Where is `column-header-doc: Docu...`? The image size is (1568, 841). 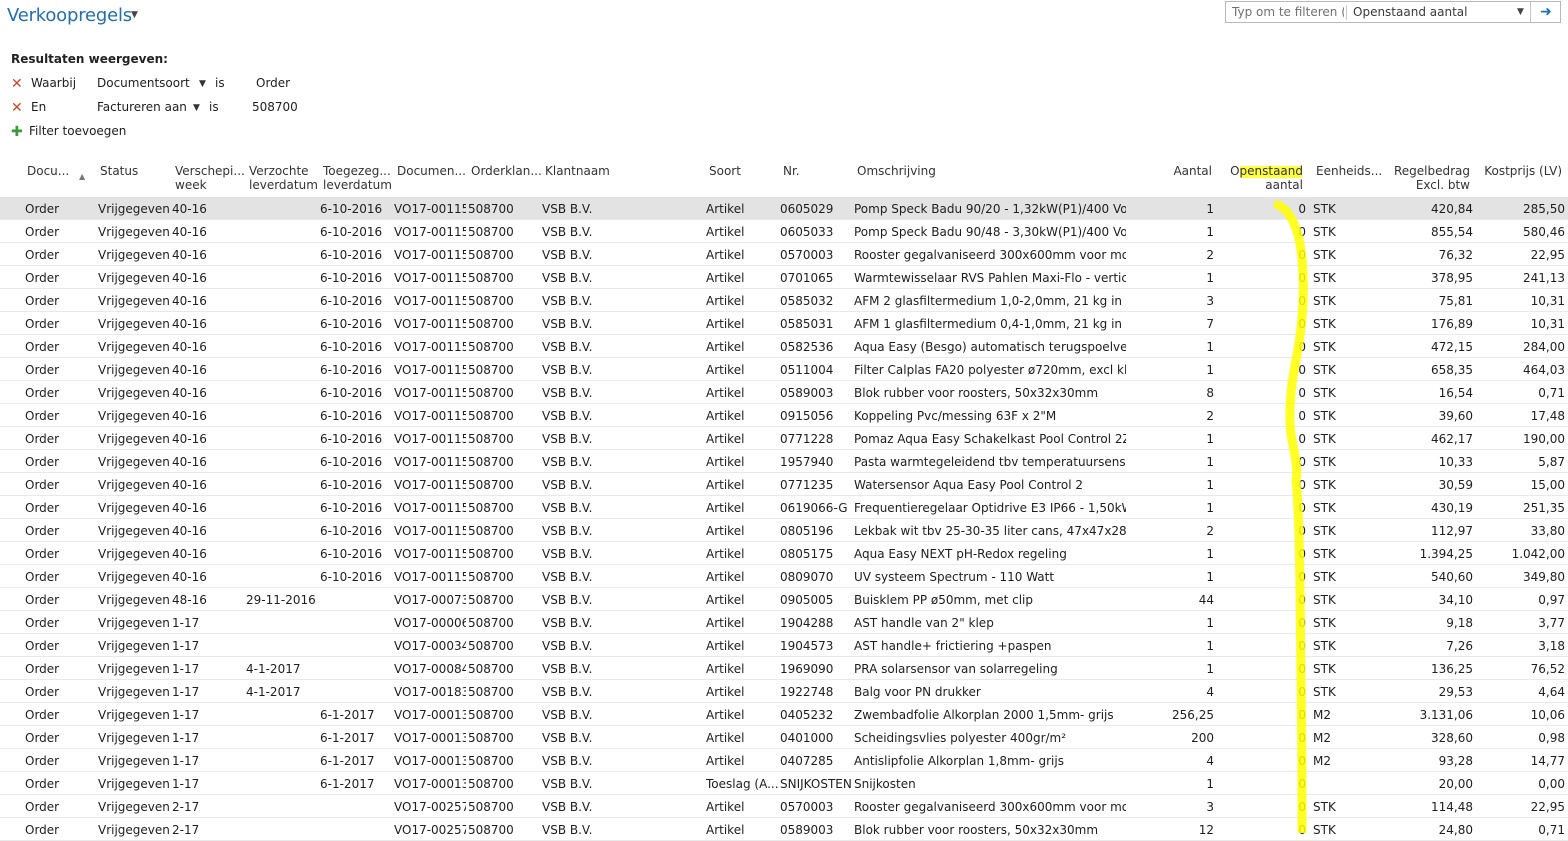 column-header-doc: Docu... is located at coordinates (57, 171).